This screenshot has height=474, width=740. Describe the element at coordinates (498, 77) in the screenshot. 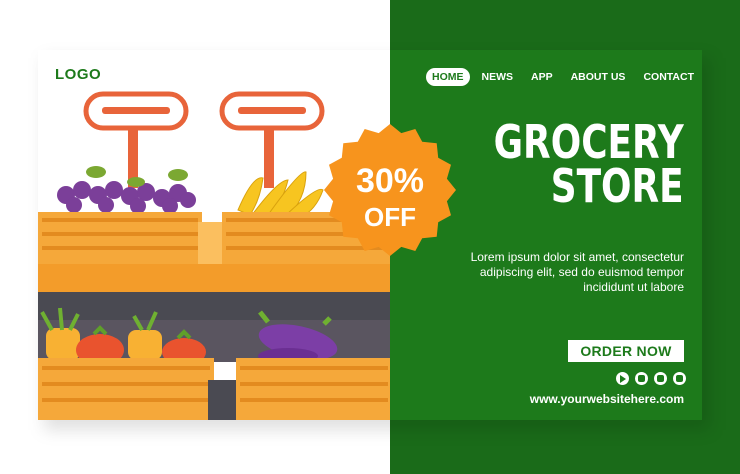

I see `nav-news: NEWS` at that location.